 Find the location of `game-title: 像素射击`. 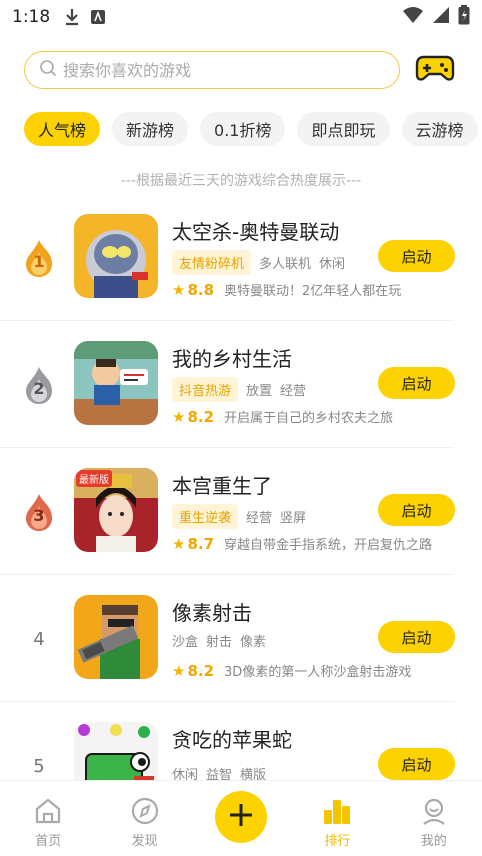

game-title: 像素射击 is located at coordinates (212, 611).